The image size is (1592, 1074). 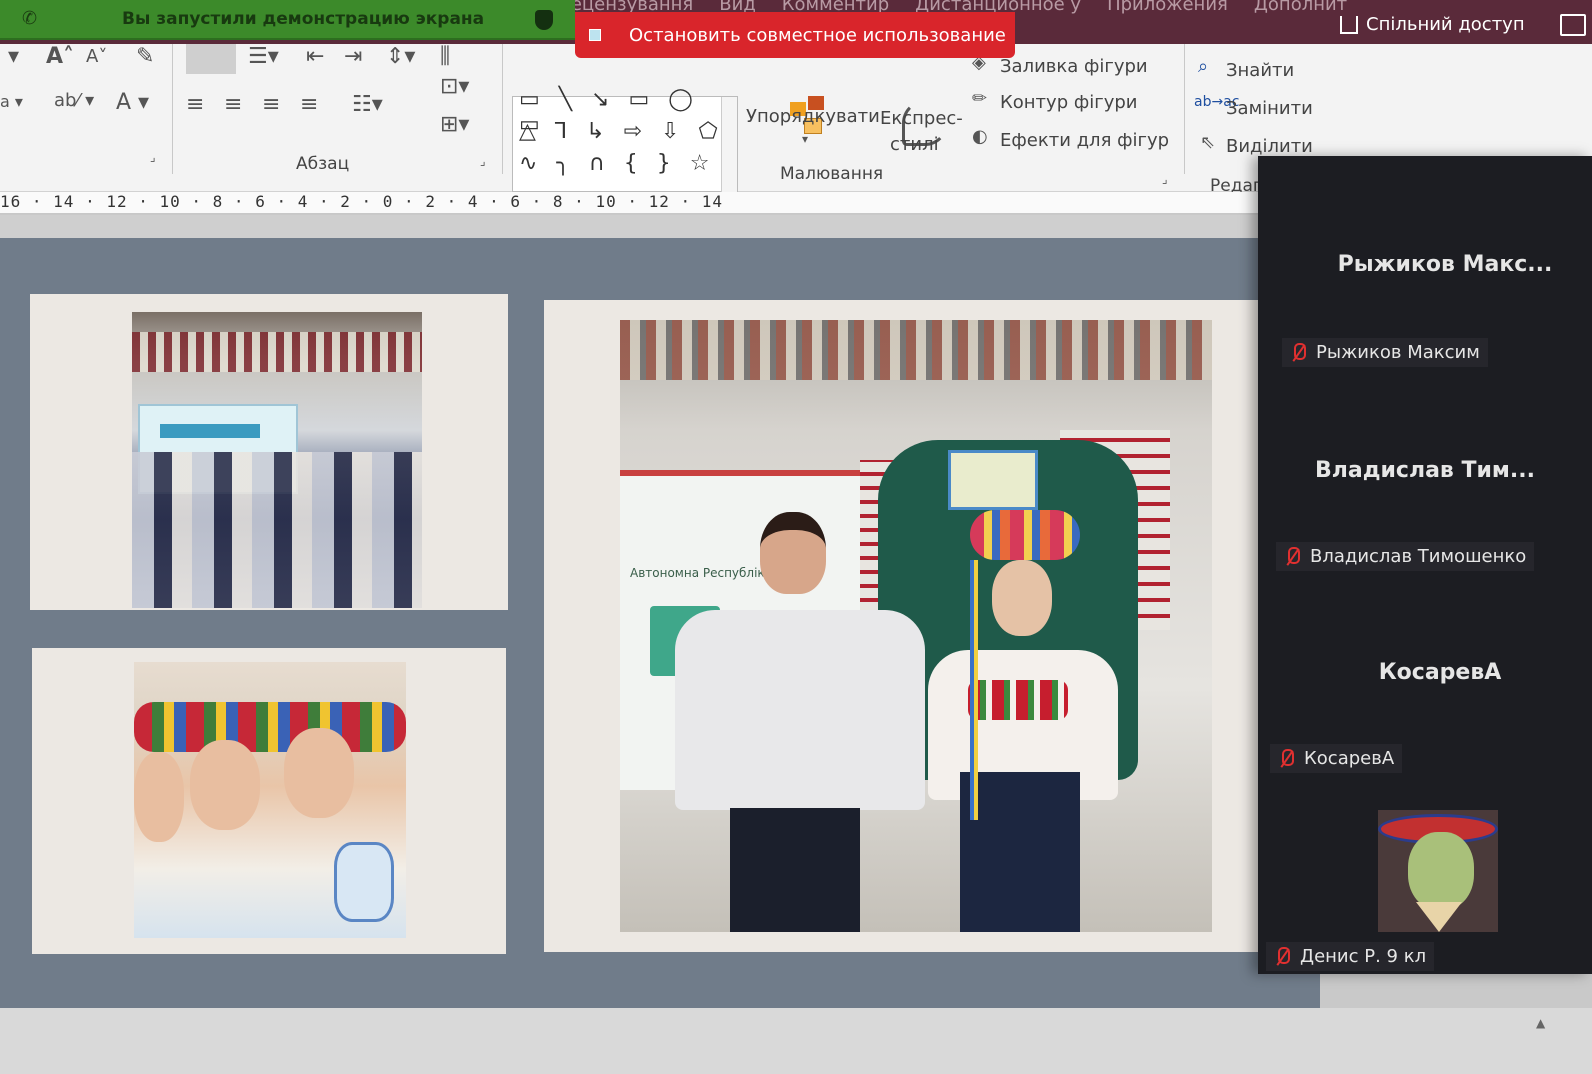 I want to click on columns-icon: ⫼, so click(x=445, y=56).